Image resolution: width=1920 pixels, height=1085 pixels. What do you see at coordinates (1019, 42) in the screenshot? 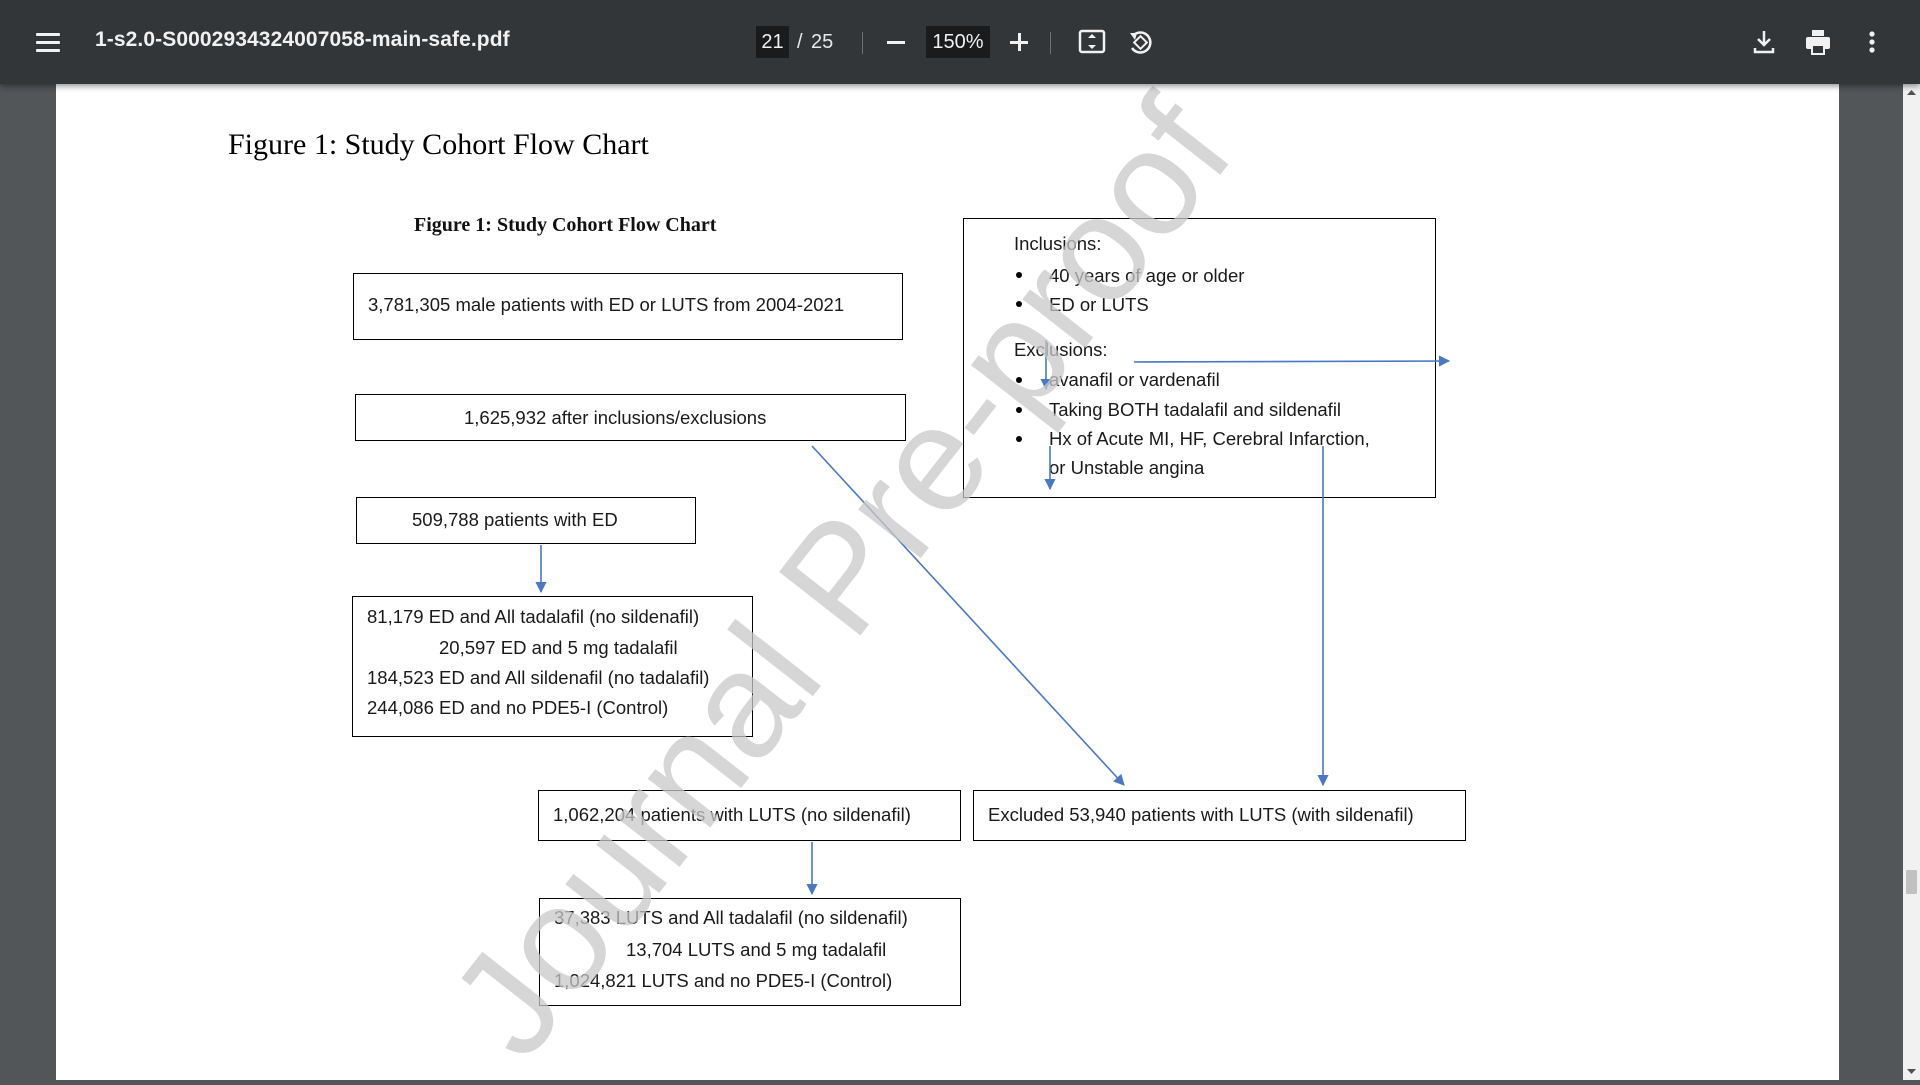
I see `zoom-in-button` at bounding box center [1019, 42].